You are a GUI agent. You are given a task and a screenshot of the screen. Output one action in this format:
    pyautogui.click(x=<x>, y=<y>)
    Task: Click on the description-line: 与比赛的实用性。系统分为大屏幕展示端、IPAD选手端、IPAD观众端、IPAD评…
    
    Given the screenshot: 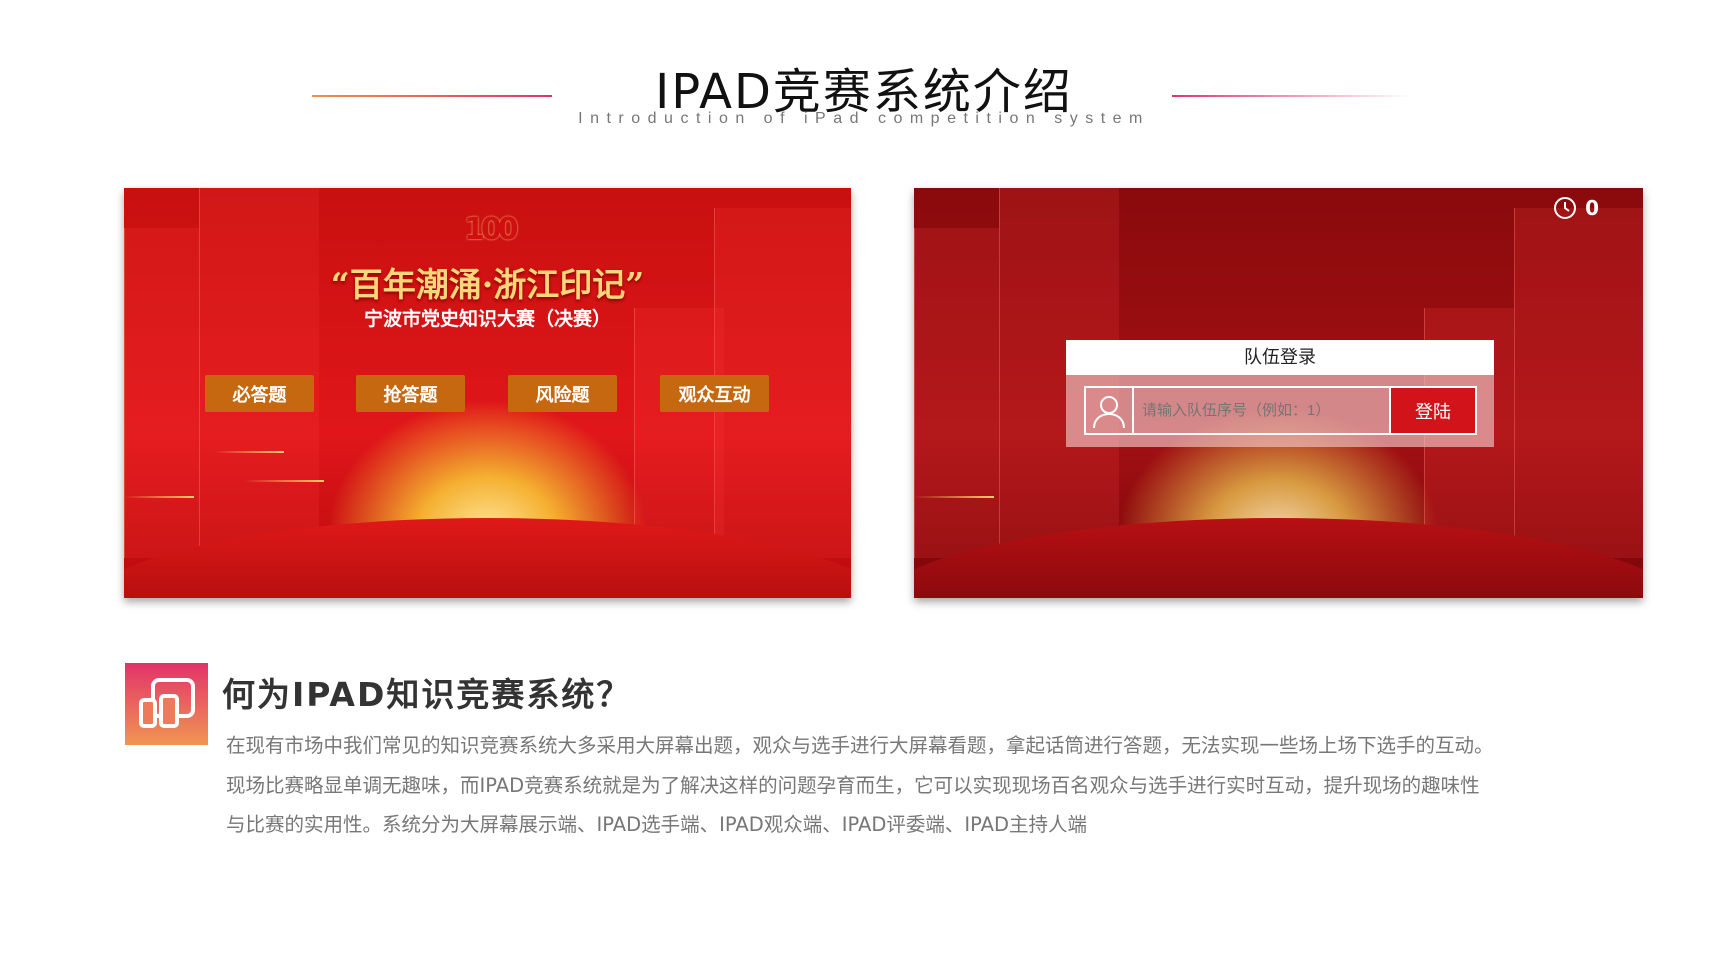 What is the action you would take?
    pyautogui.click(x=656, y=824)
    